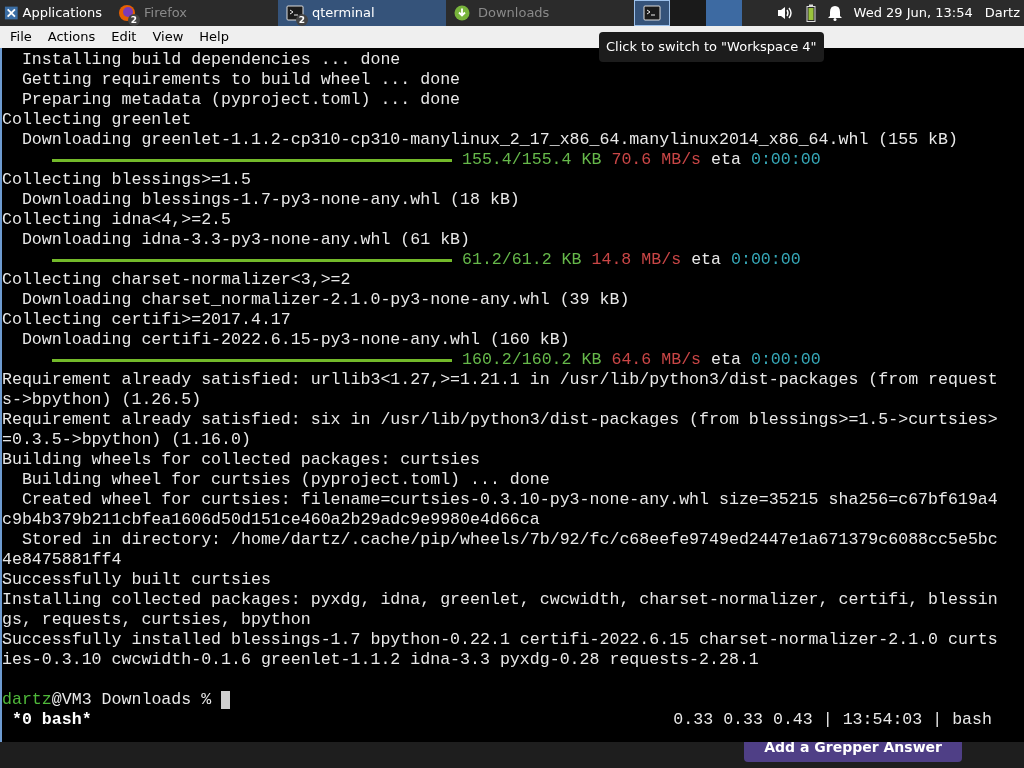 Image resolution: width=1024 pixels, height=768 pixels. What do you see at coordinates (711, 47) in the screenshot?
I see `tooltip: Click to switch to "Workspace 4"` at bounding box center [711, 47].